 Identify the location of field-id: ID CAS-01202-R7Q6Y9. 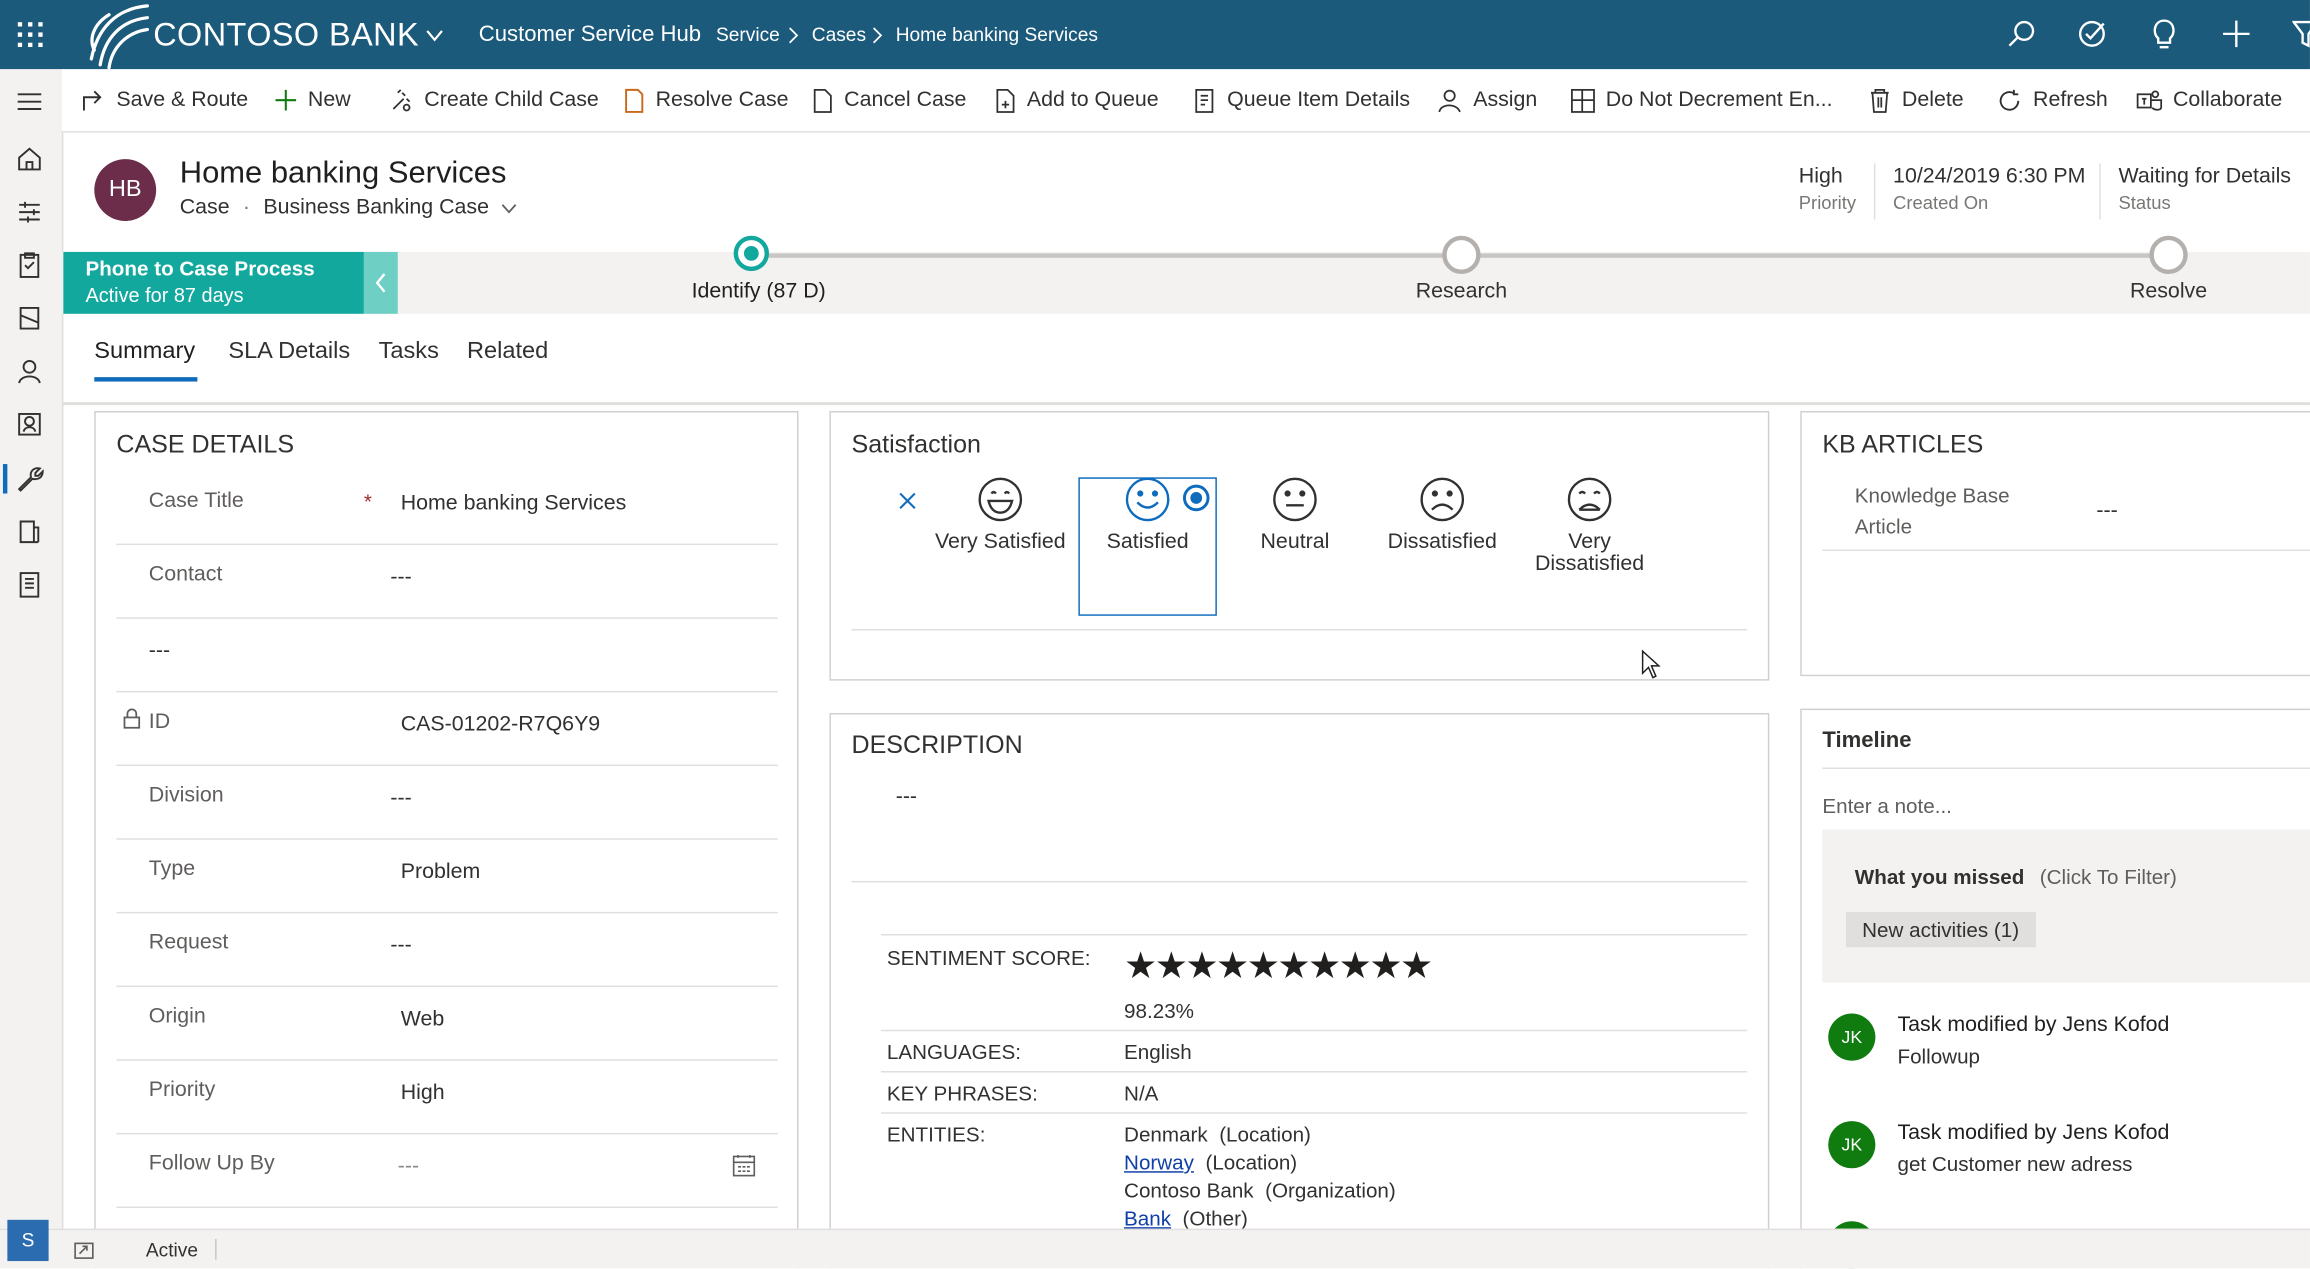
(447, 729).